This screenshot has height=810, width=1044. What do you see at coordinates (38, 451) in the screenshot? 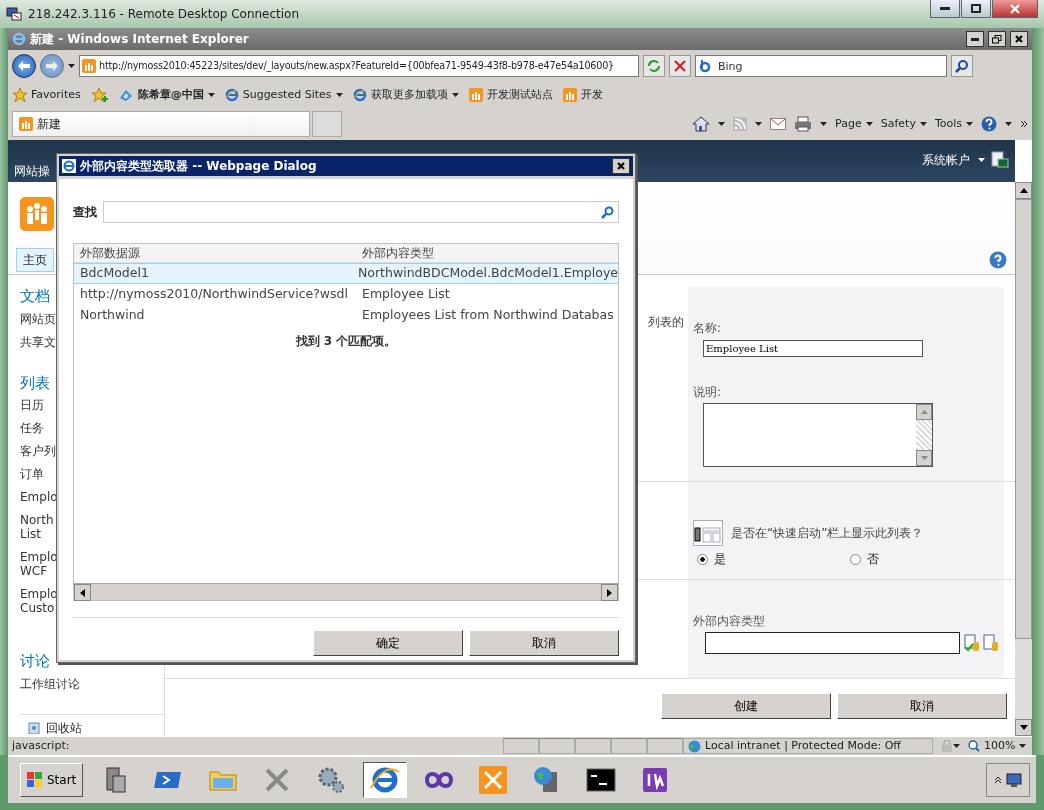
I see `nav-link: 客户列` at bounding box center [38, 451].